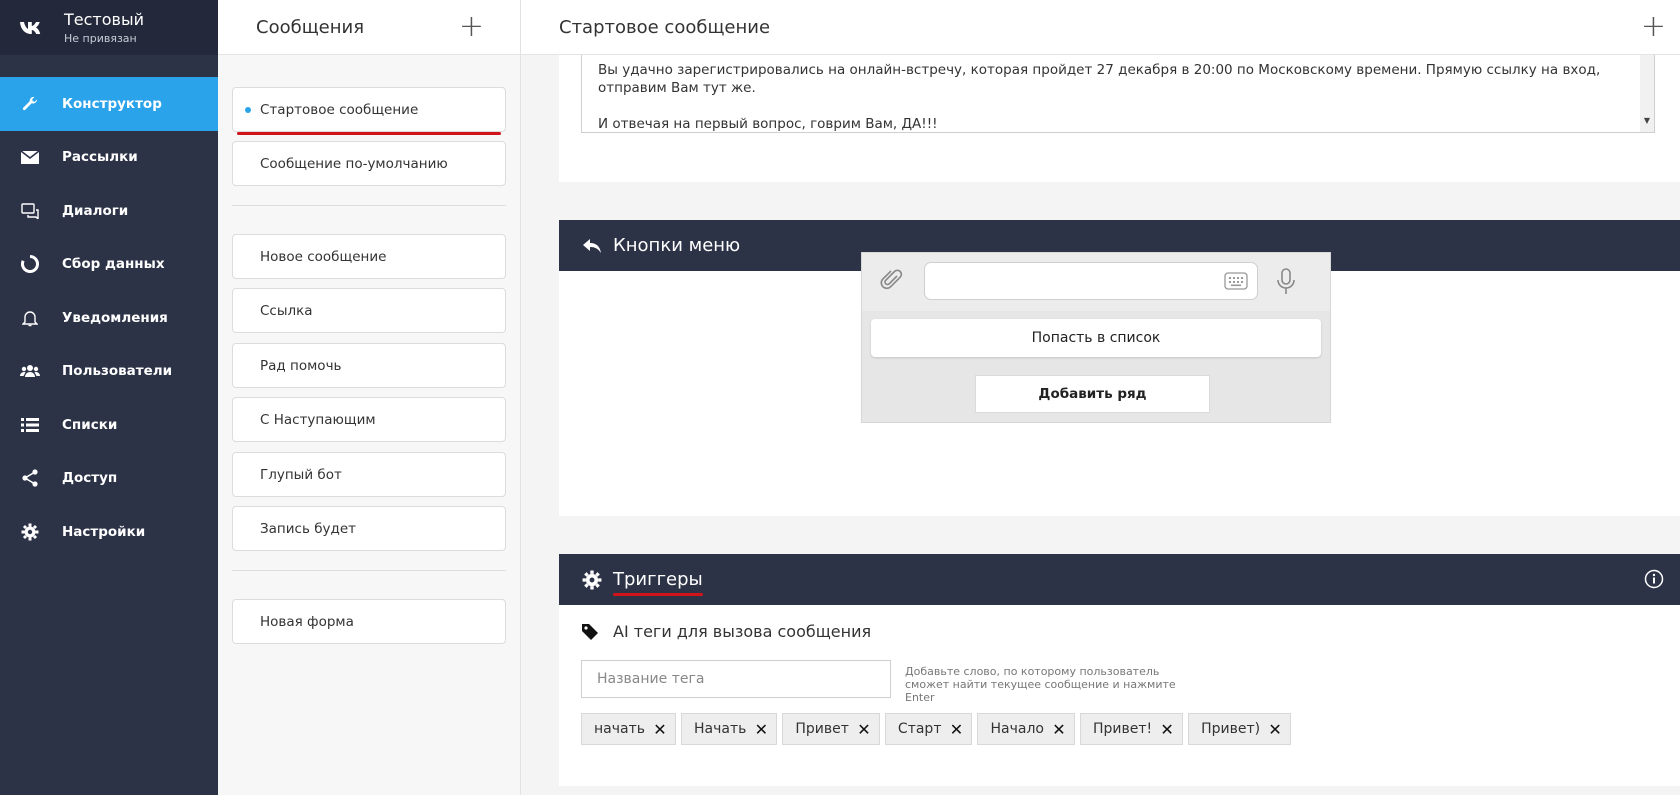  I want to click on sidebar-item-label: Доступ, so click(90, 478).